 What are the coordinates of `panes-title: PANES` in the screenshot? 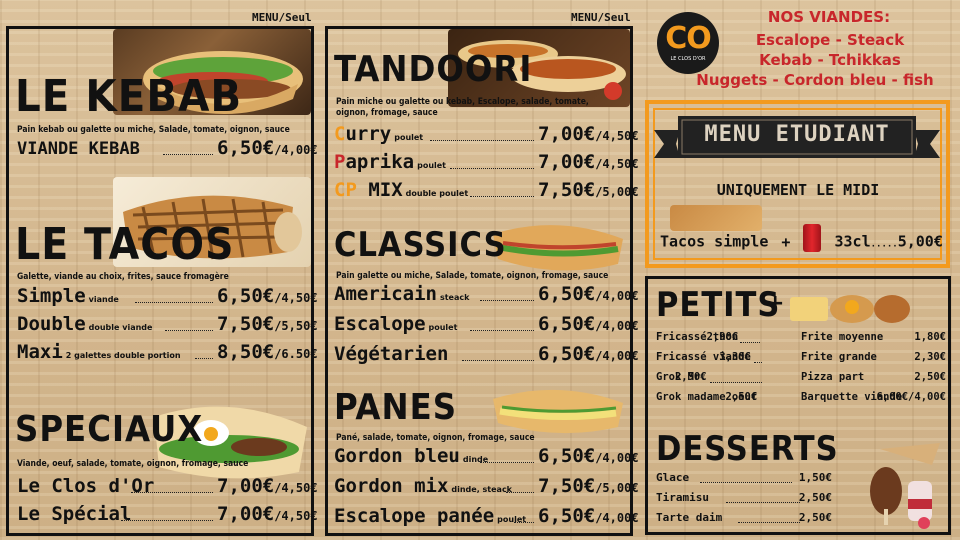 It's located at (396, 407).